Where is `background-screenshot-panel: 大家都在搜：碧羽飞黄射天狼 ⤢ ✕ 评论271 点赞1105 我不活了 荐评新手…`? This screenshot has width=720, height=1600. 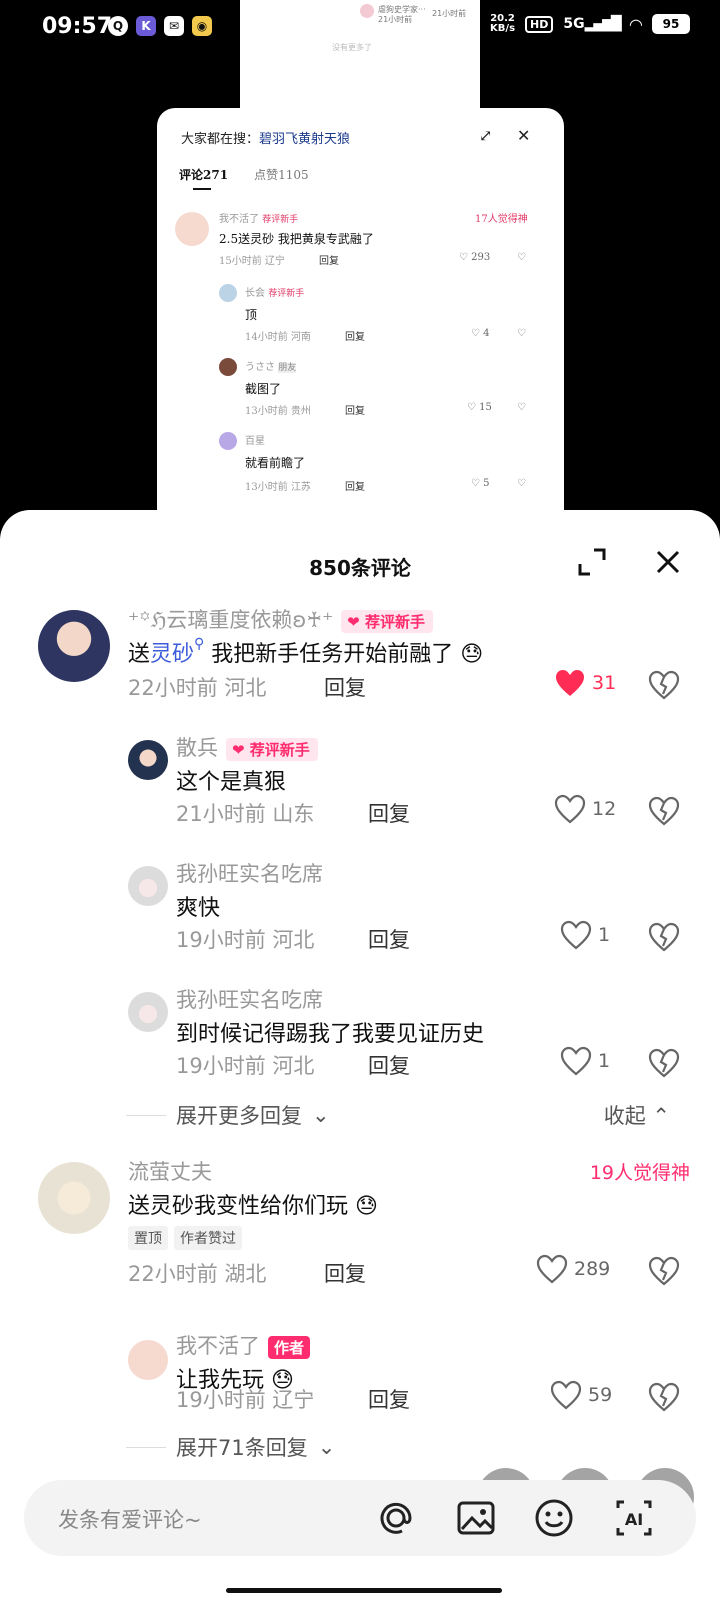 background-screenshot-panel: 大家都在搜：碧羽飞黄射天狼 ⤢ ✕ 评论271 点赞1105 我不活了 荐评新手… is located at coordinates (360, 318).